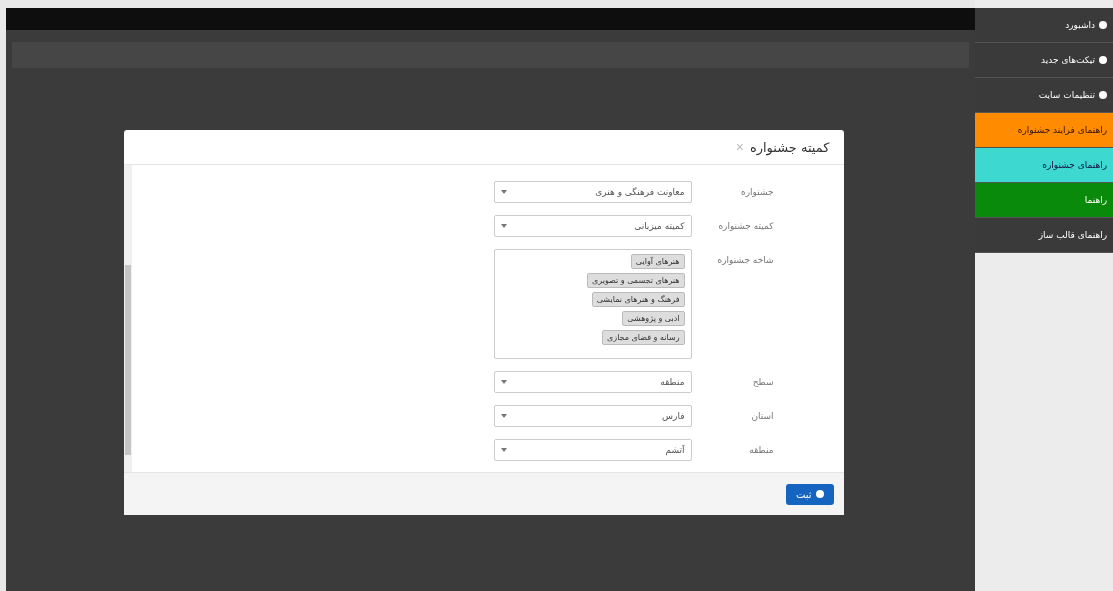 The width and height of the screenshot is (1113, 591). I want to click on field-label: شاخه جشنواره, so click(745, 259).